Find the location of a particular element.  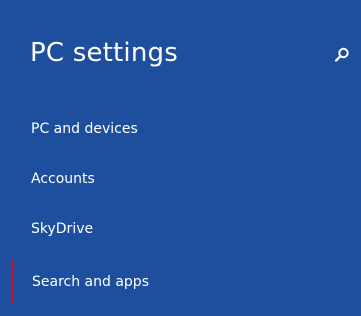

nav-item-accounts: Accounts is located at coordinates (99, 179).